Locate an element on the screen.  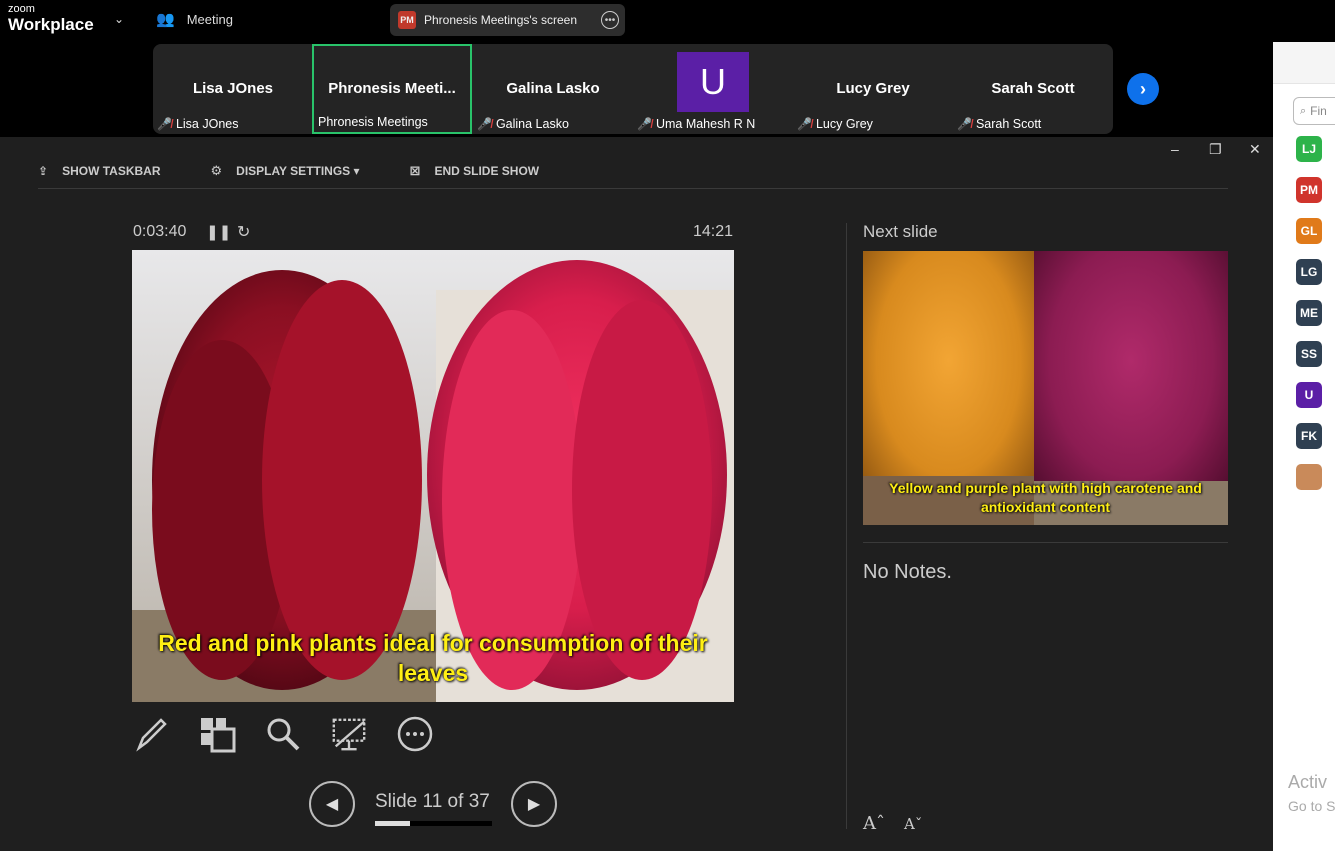
panel-avatar: ME is located at coordinates (1309, 313).